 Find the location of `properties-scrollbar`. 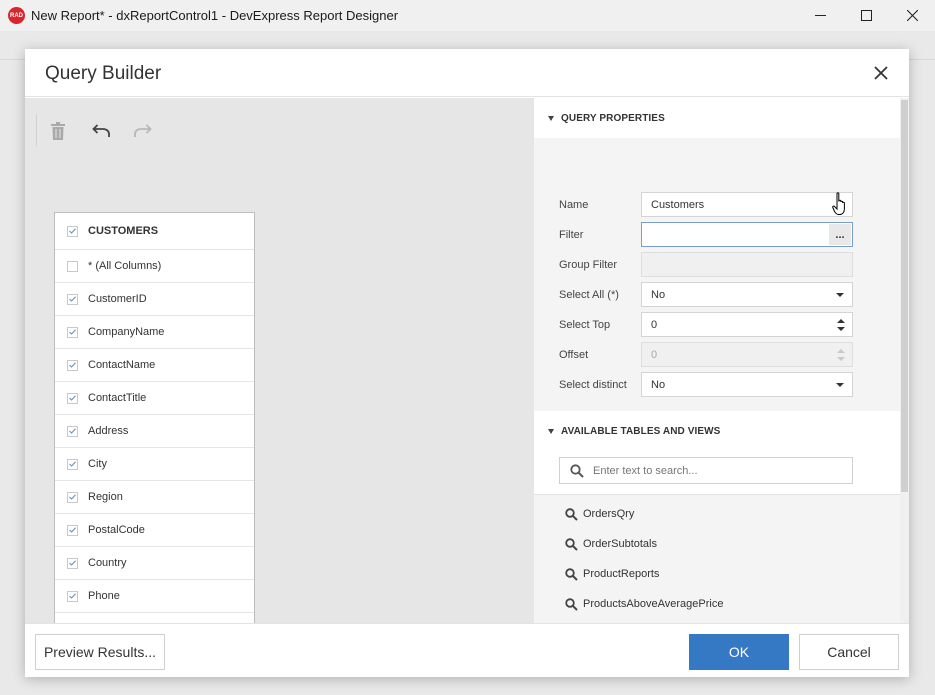

properties-scrollbar is located at coordinates (904, 360).